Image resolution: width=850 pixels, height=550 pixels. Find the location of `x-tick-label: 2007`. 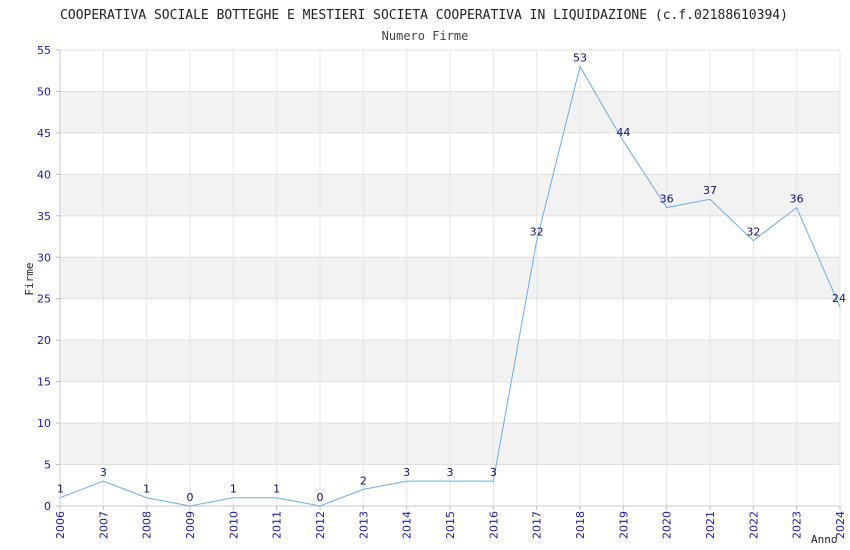

x-tick-label: 2007 is located at coordinates (103, 525).